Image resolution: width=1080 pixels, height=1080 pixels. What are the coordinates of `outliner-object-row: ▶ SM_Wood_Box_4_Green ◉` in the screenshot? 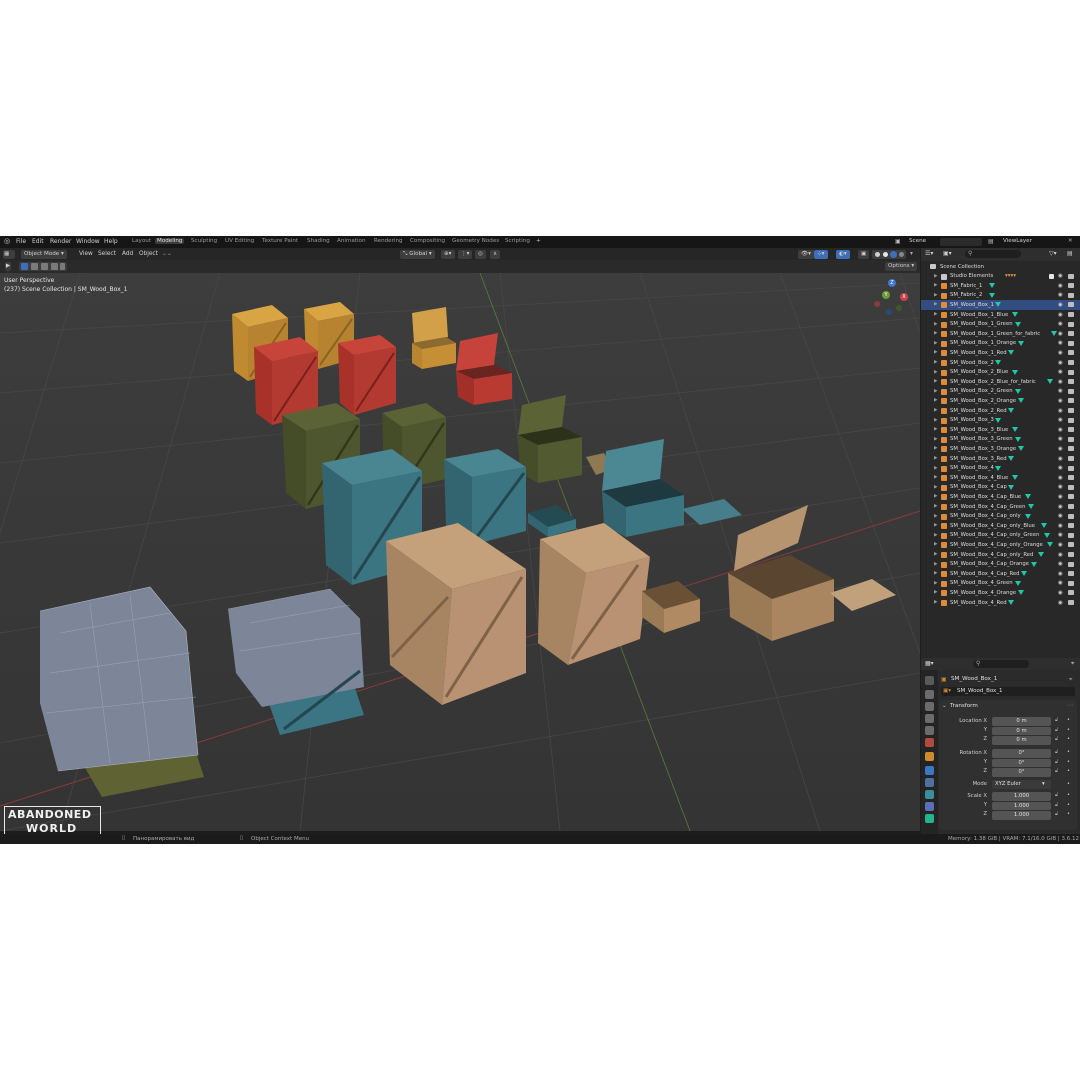 It's located at (1000, 584).